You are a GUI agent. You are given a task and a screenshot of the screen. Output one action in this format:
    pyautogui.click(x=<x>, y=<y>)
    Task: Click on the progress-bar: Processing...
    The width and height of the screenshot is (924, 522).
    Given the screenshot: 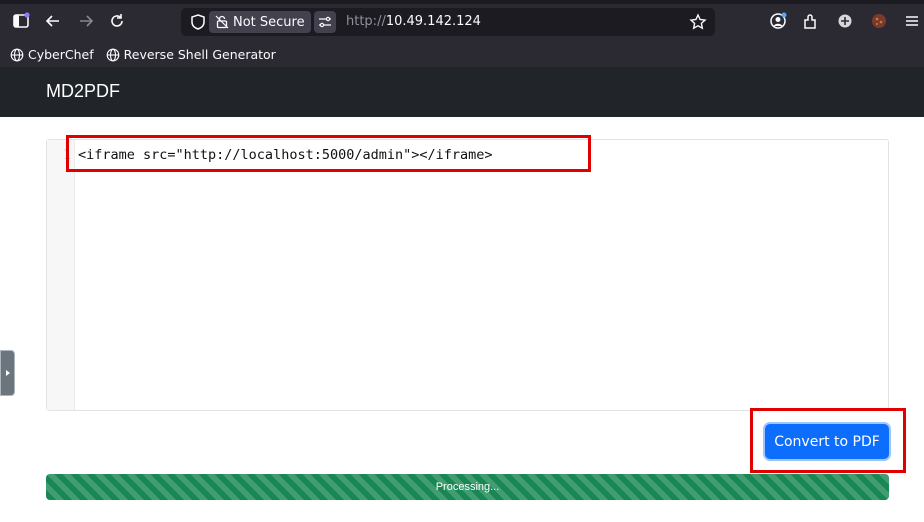 What is the action you would take?
    pyautogui.click(x=467, y=487)
    